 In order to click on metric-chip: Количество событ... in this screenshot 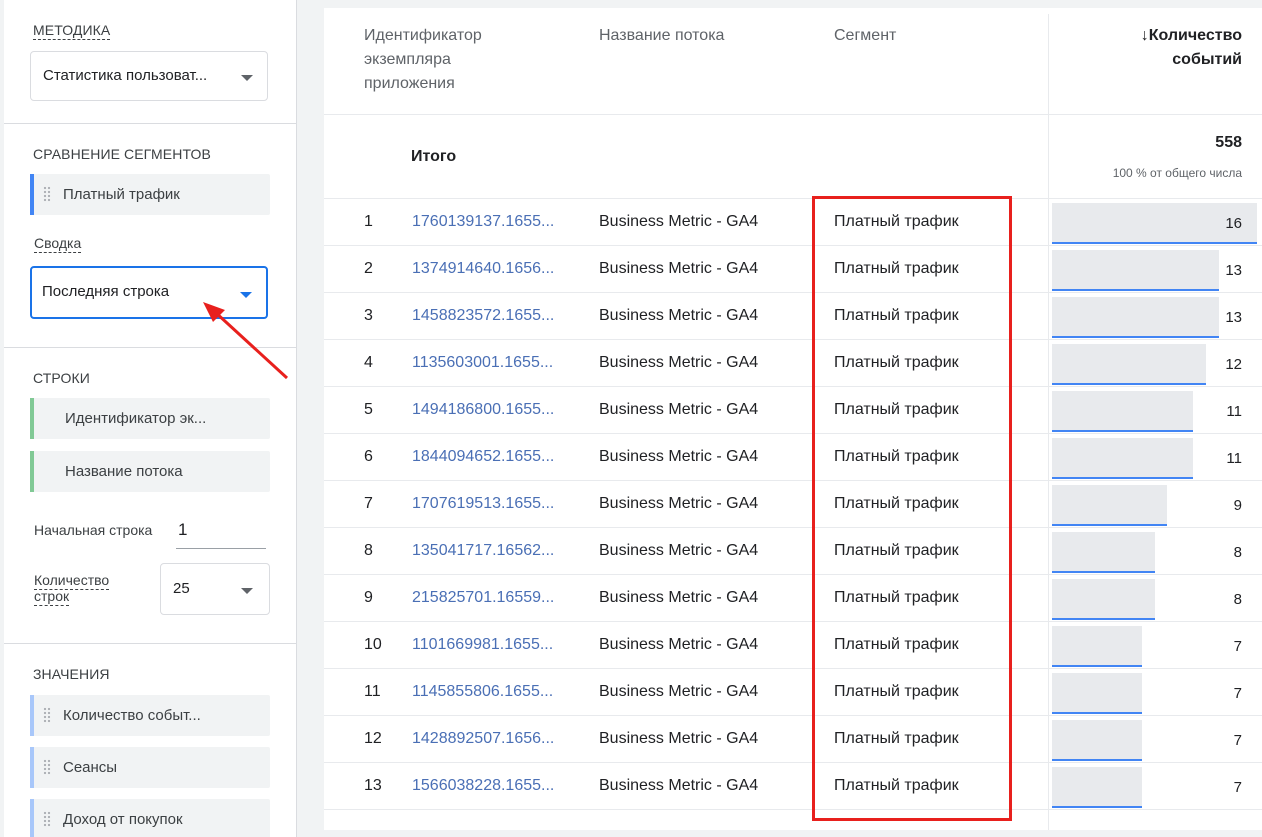, I will do `click(150, 715)`.